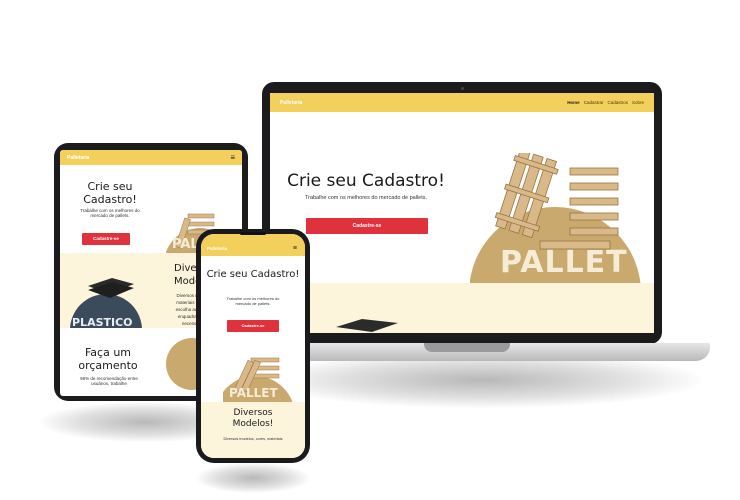 The height and width of the screenshot is (500, 740). I want to click on phone-navbar: Palletaria ≡, so click(253, 245).